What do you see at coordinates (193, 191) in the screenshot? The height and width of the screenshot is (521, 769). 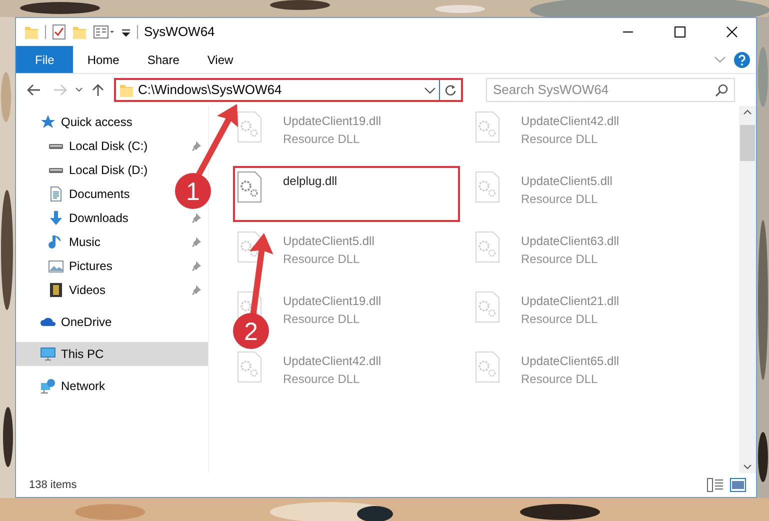 I see `step-number-badge: 1` at bounding box center [193, 191].